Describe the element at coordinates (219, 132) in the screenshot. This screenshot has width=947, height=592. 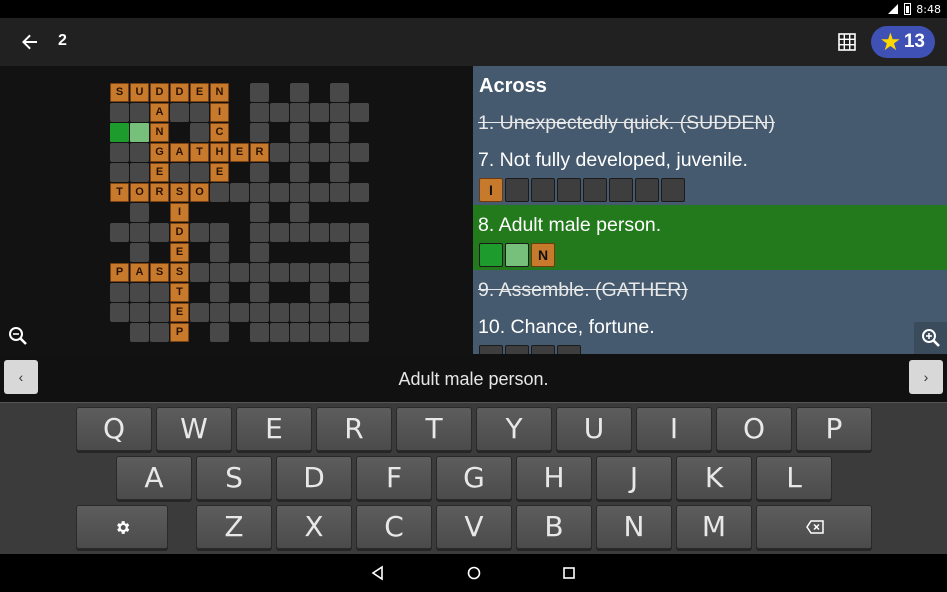
I see `grid-cell-letter: C` at that location.